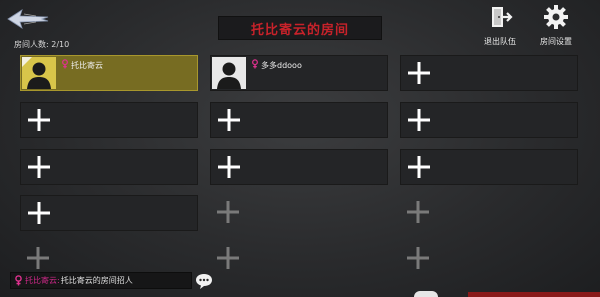 The image size is (600, 297). I want to click on back-arrow-icon, so click(28, 19).